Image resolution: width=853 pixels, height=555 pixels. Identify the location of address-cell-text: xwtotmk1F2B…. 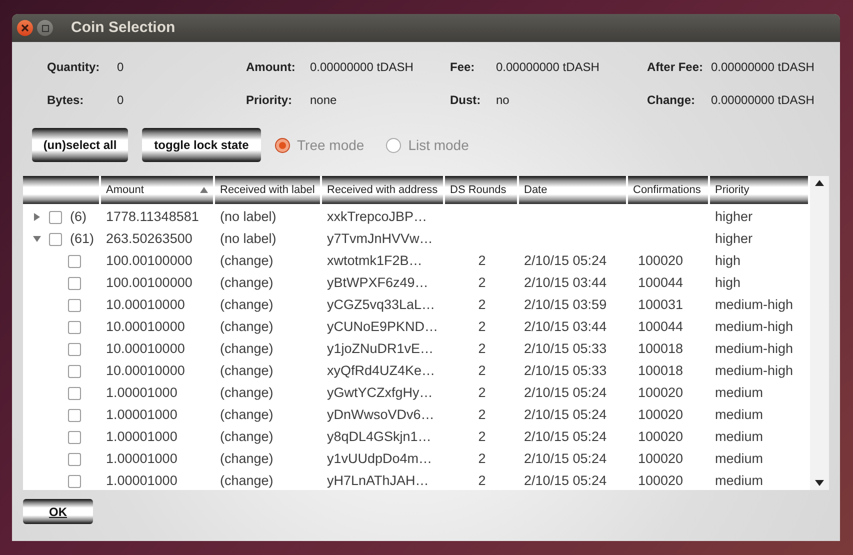
(374, 261).